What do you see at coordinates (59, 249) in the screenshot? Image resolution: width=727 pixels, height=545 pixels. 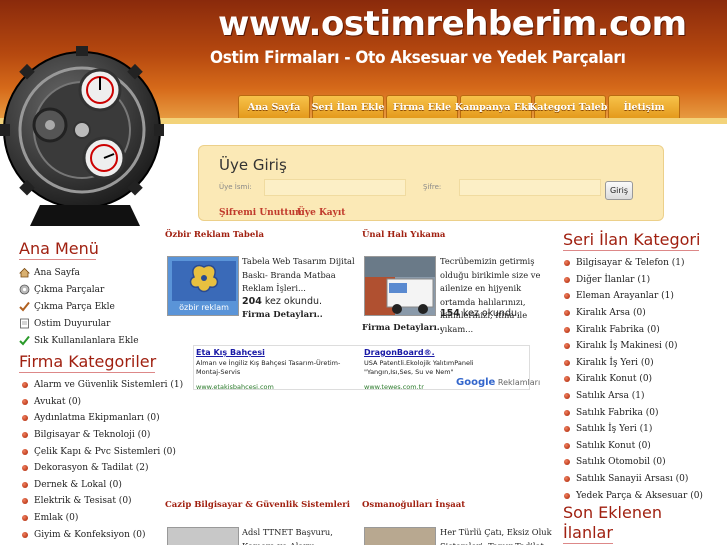 I see `main-menu-heading: Ana Menü` at bounding box center [59, 249].